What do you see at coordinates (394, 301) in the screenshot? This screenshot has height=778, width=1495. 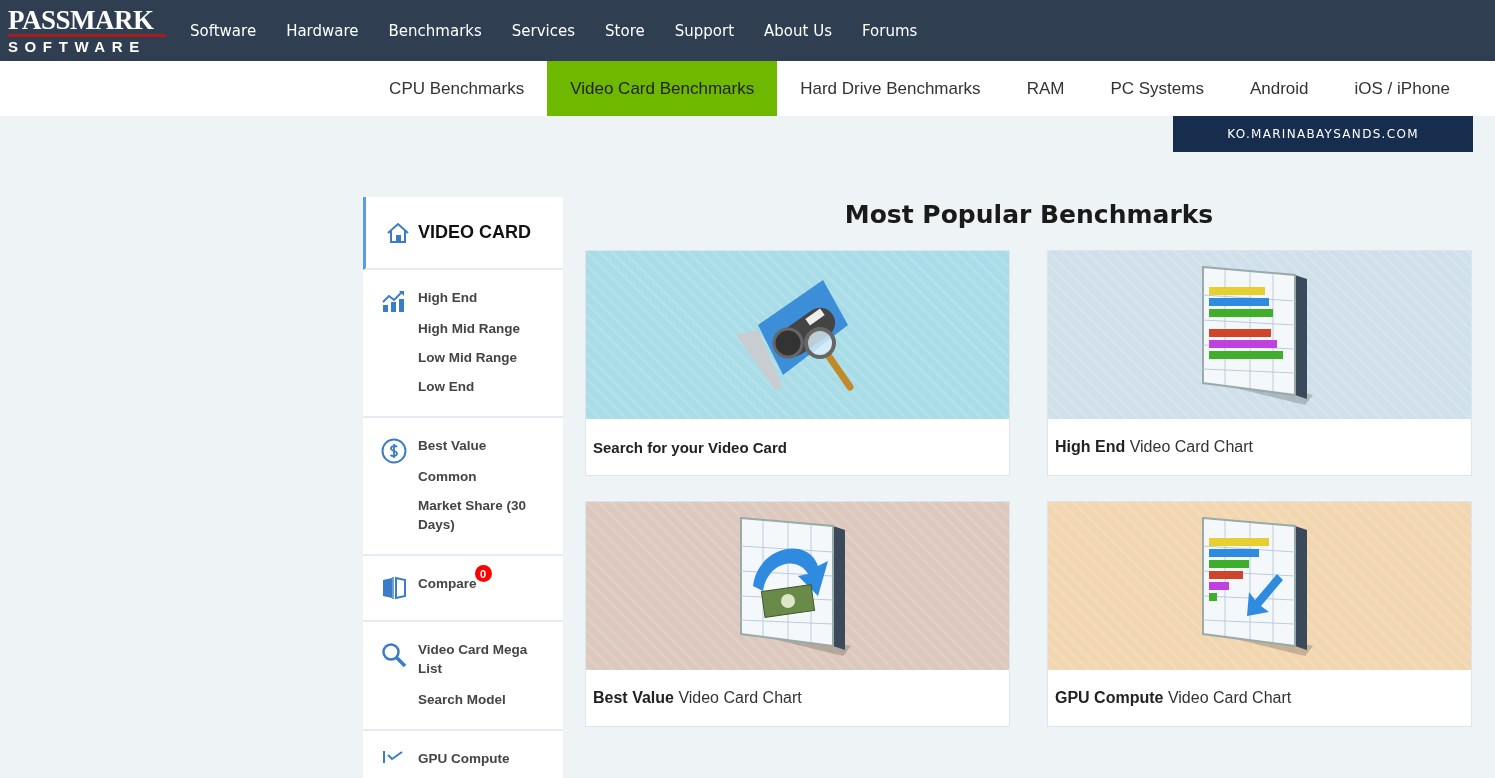 I see `bar-chart-icon` at bounding box center [394, 301].